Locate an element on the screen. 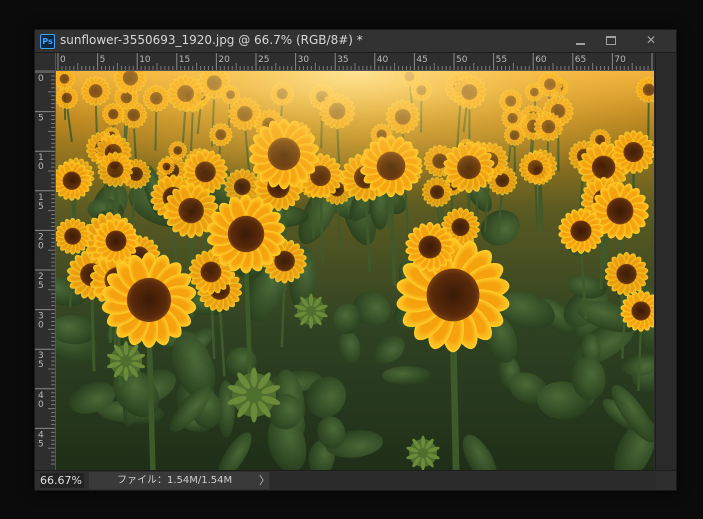 The width and height of the screenshot is (703, 519). horizontal-scrollbar is located at coordinates (463, 480).